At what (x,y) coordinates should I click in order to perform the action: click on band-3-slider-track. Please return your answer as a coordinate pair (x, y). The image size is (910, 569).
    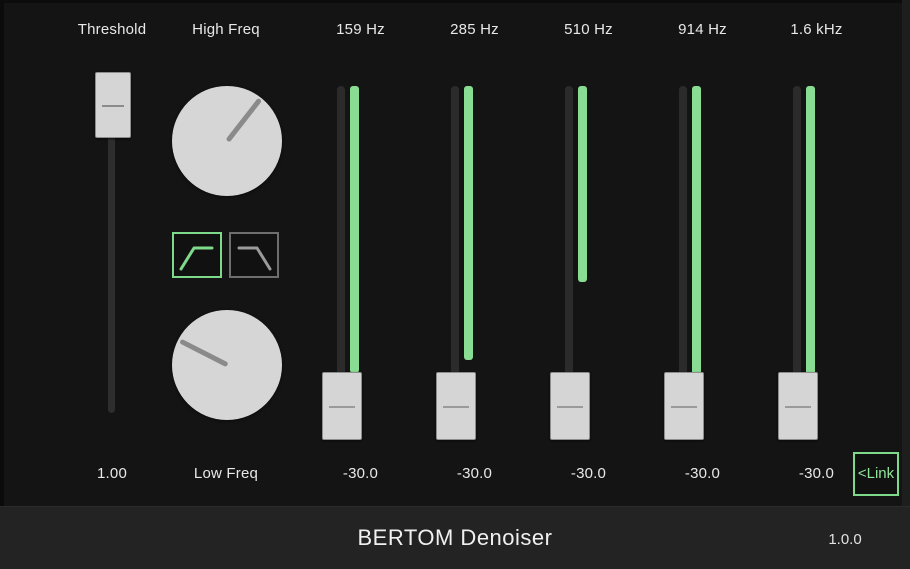
    Looking at the image, I should click on (569, 241).